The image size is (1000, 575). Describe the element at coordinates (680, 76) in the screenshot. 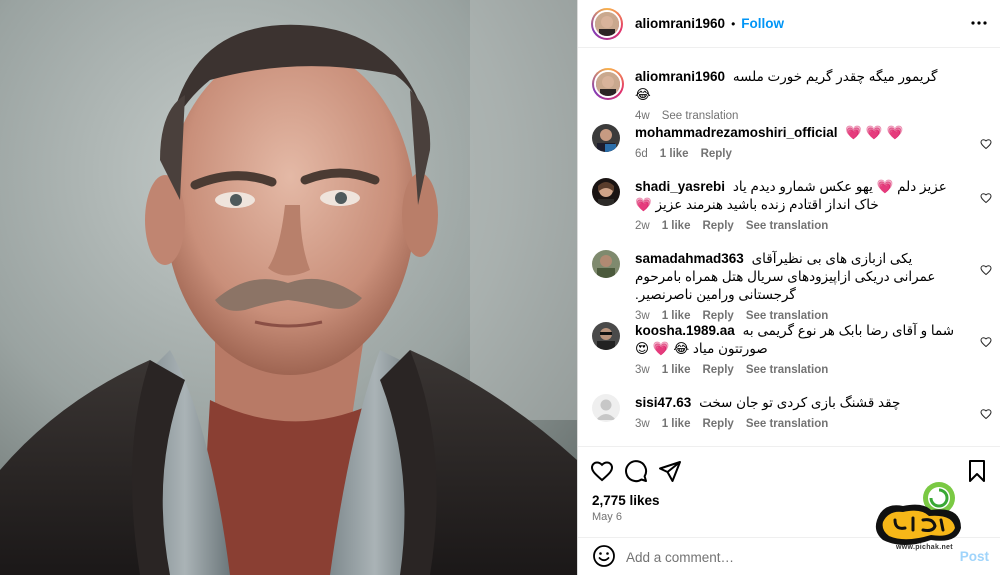

I see `caption-username: aliomrani1960` at that location.